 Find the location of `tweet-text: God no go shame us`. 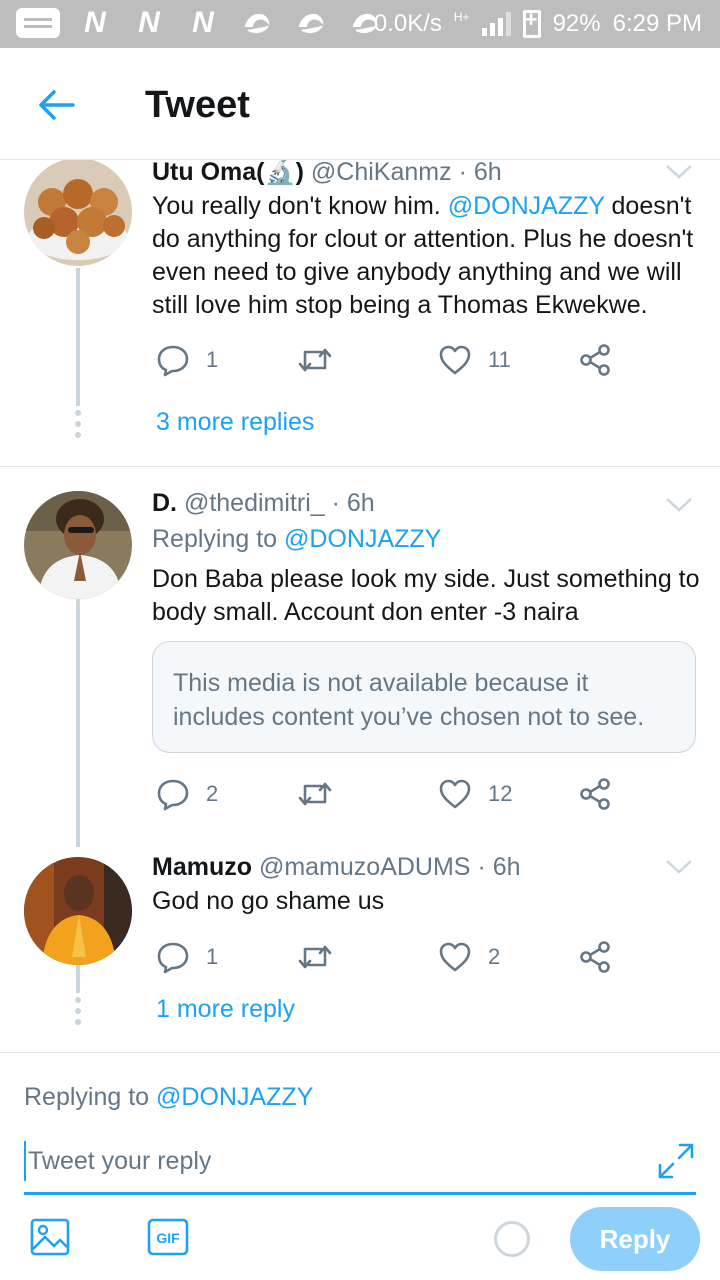

tweet-text: God no go shame us is located at coordinates (268, 901).